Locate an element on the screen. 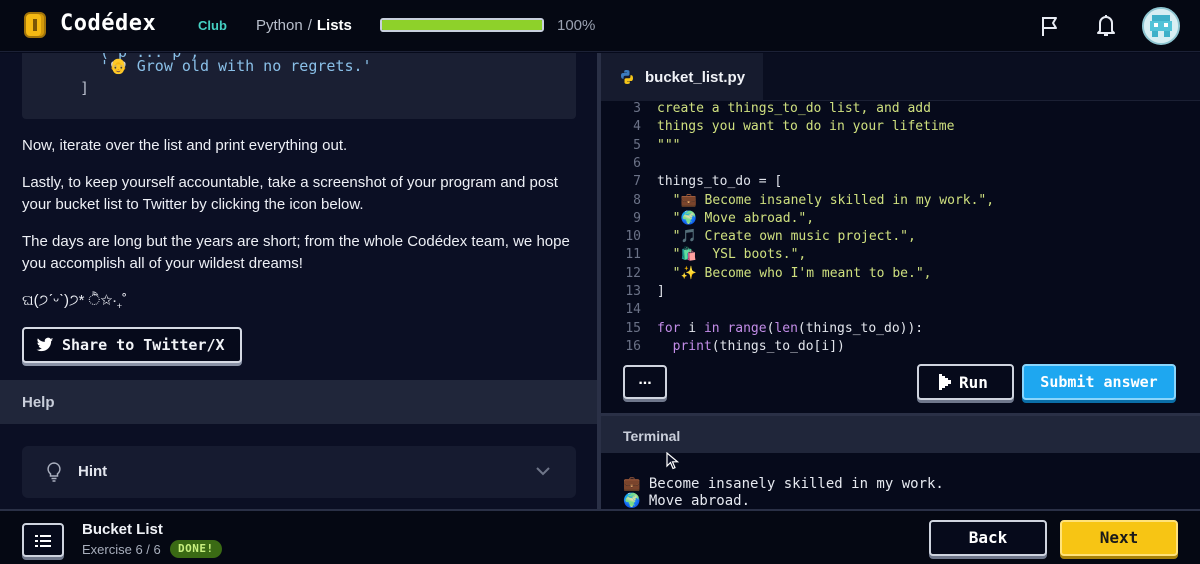 This screenshot has height=564, width=1200. exercise-title: Bucket List is located at coordinates (122, 529).